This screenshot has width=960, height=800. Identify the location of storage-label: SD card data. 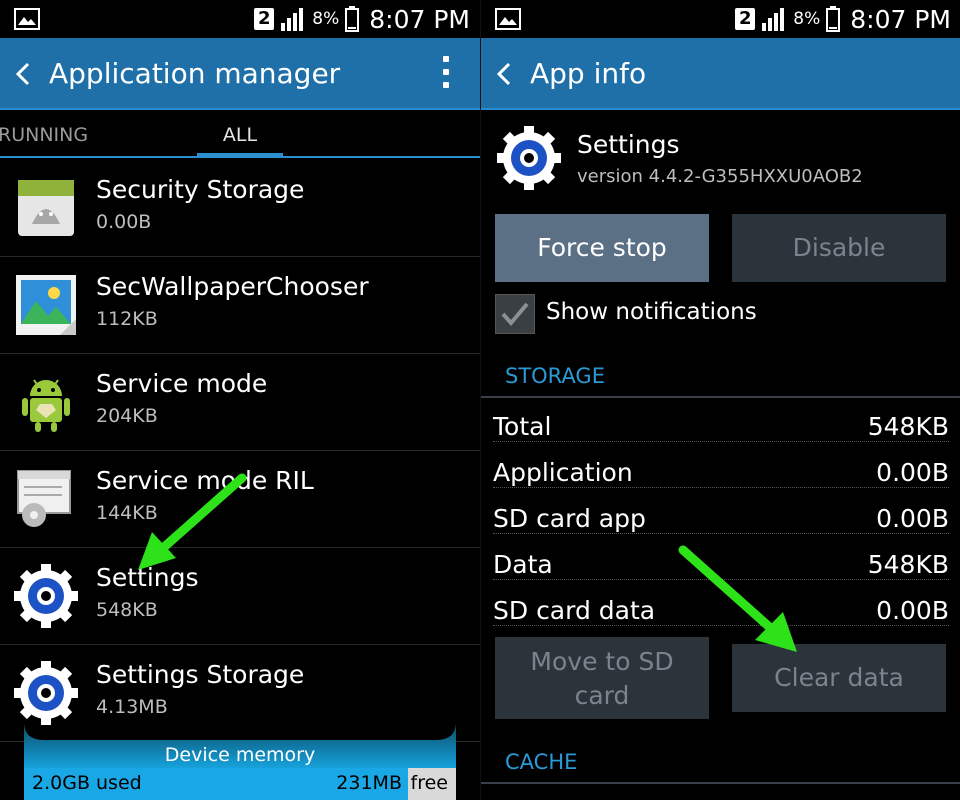
(576, 610).